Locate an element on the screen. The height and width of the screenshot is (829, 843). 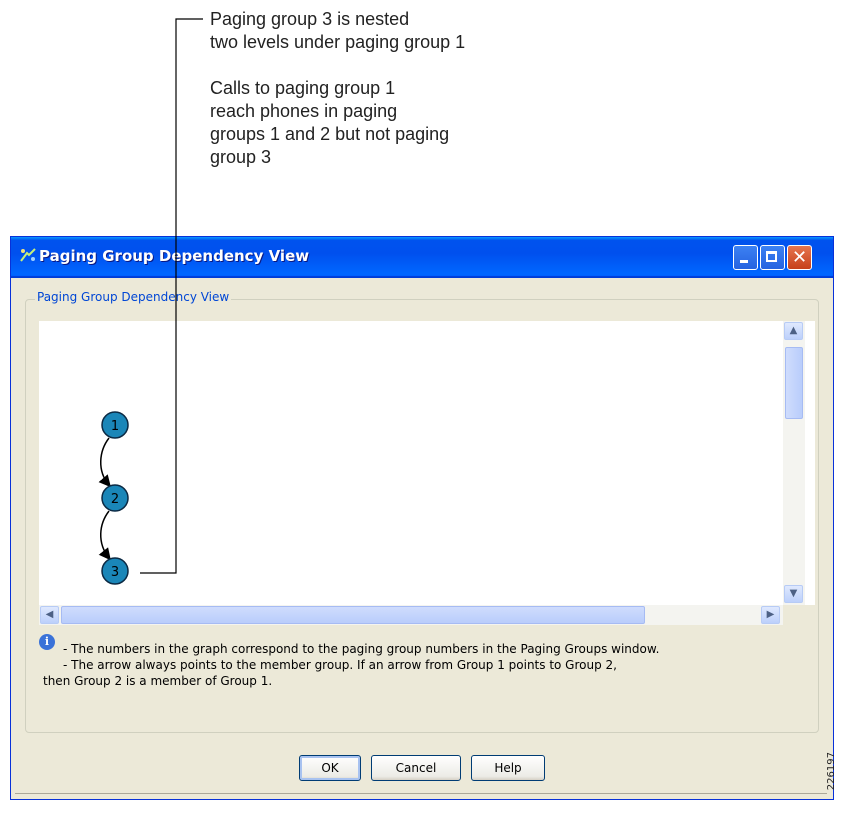
node-label: 3 is located at coordinates (115, 572).